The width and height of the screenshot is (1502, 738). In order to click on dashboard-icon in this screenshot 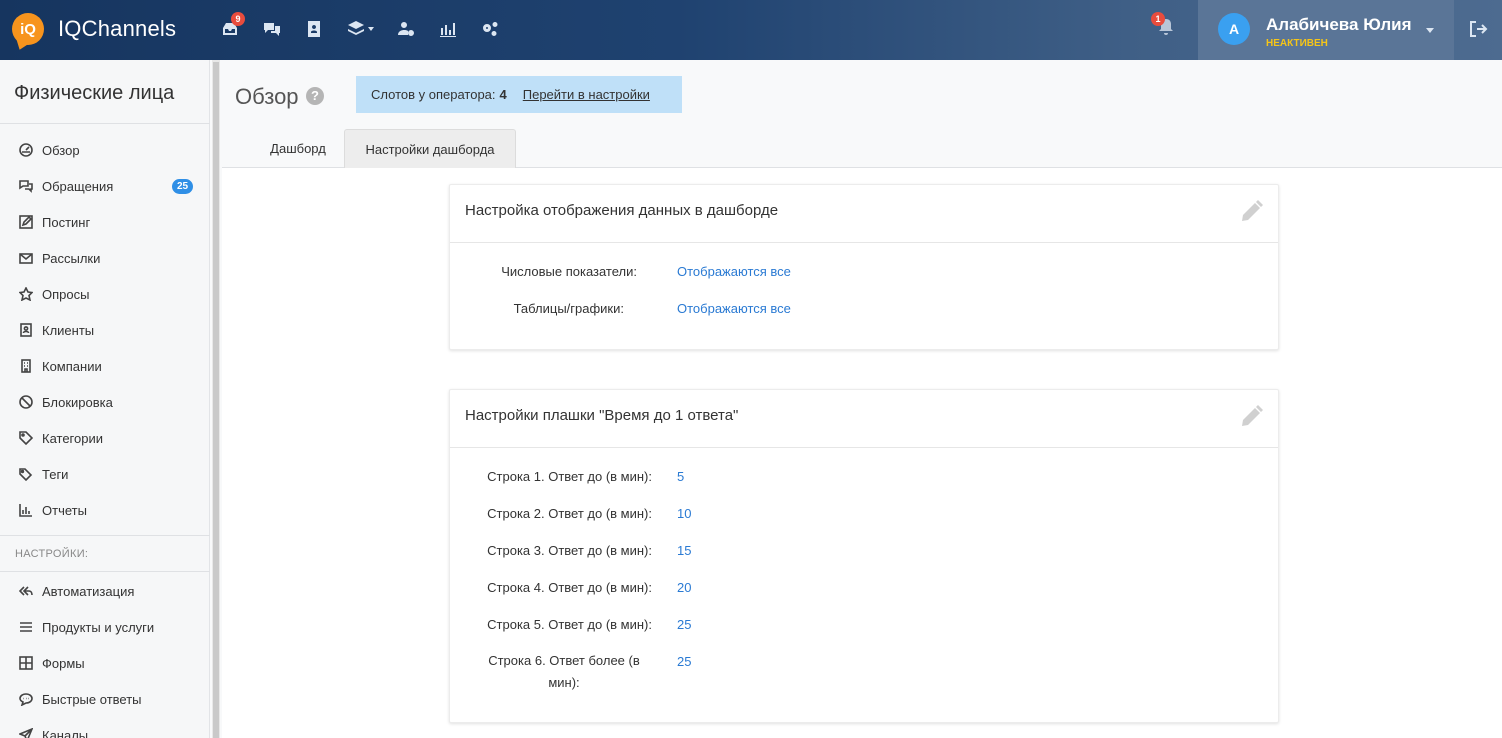, I will do `click(26, 150)`.